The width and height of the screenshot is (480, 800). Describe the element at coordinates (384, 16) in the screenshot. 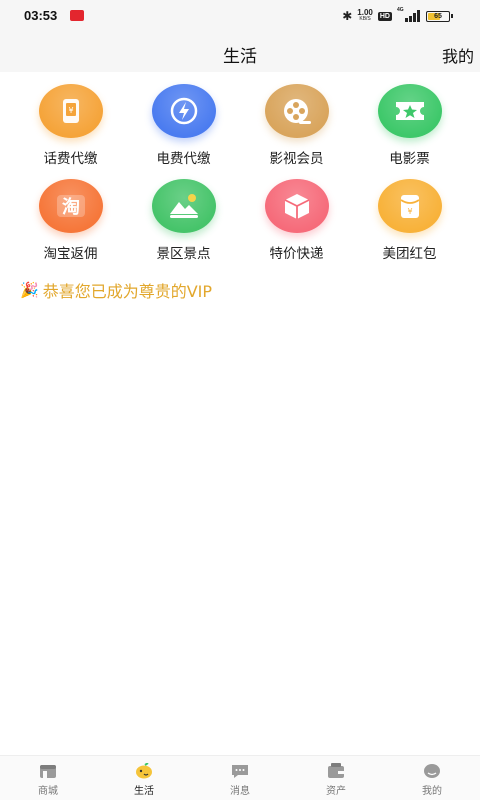

I see `hd-badge: HD` at that location.